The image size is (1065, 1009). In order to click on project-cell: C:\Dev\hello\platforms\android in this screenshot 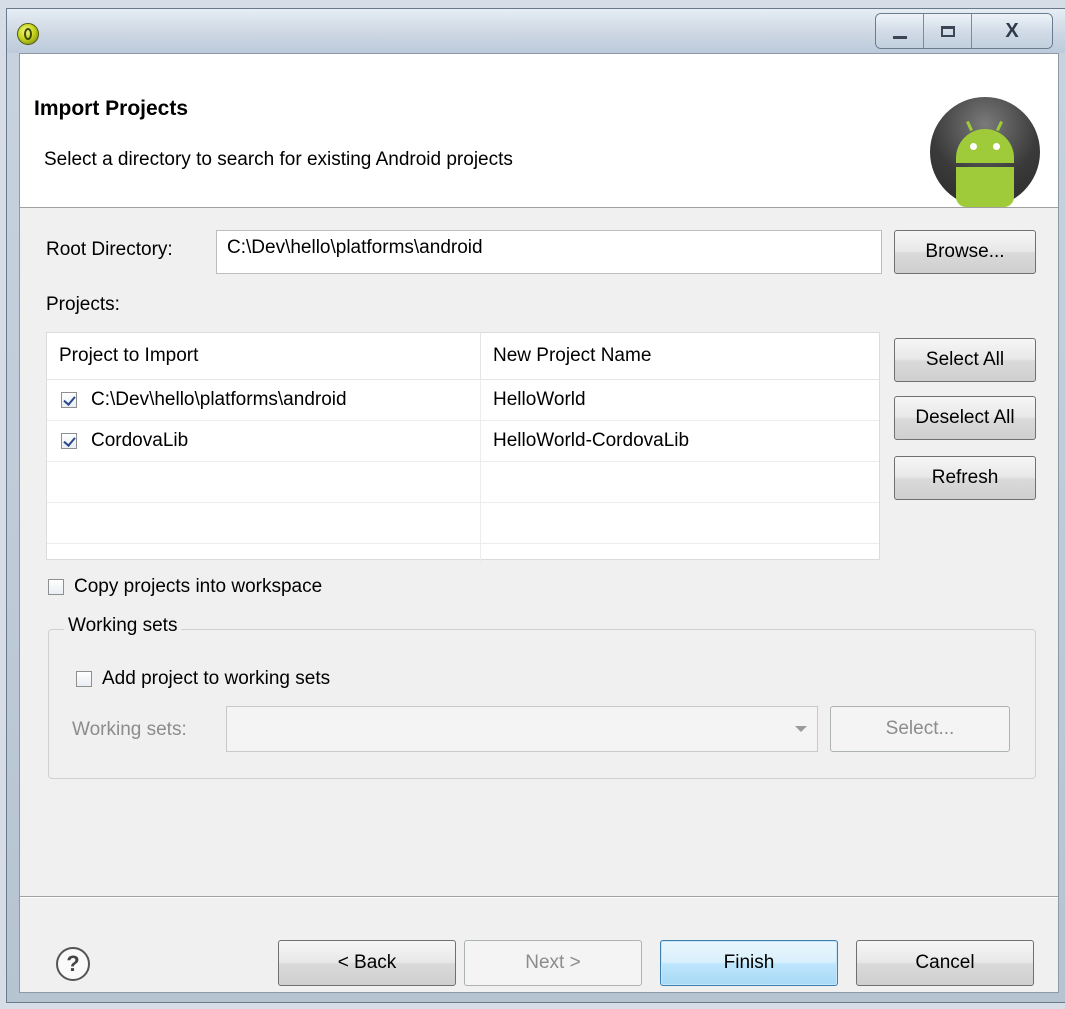, I will do `click(264, 400)`.